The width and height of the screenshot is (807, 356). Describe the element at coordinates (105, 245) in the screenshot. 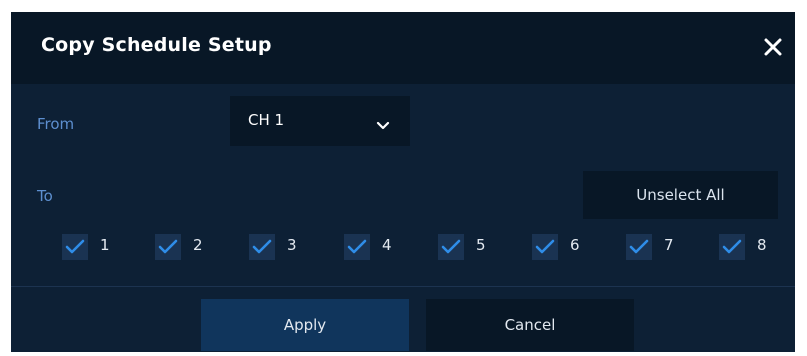

I see `channel-number: 1` at that location.